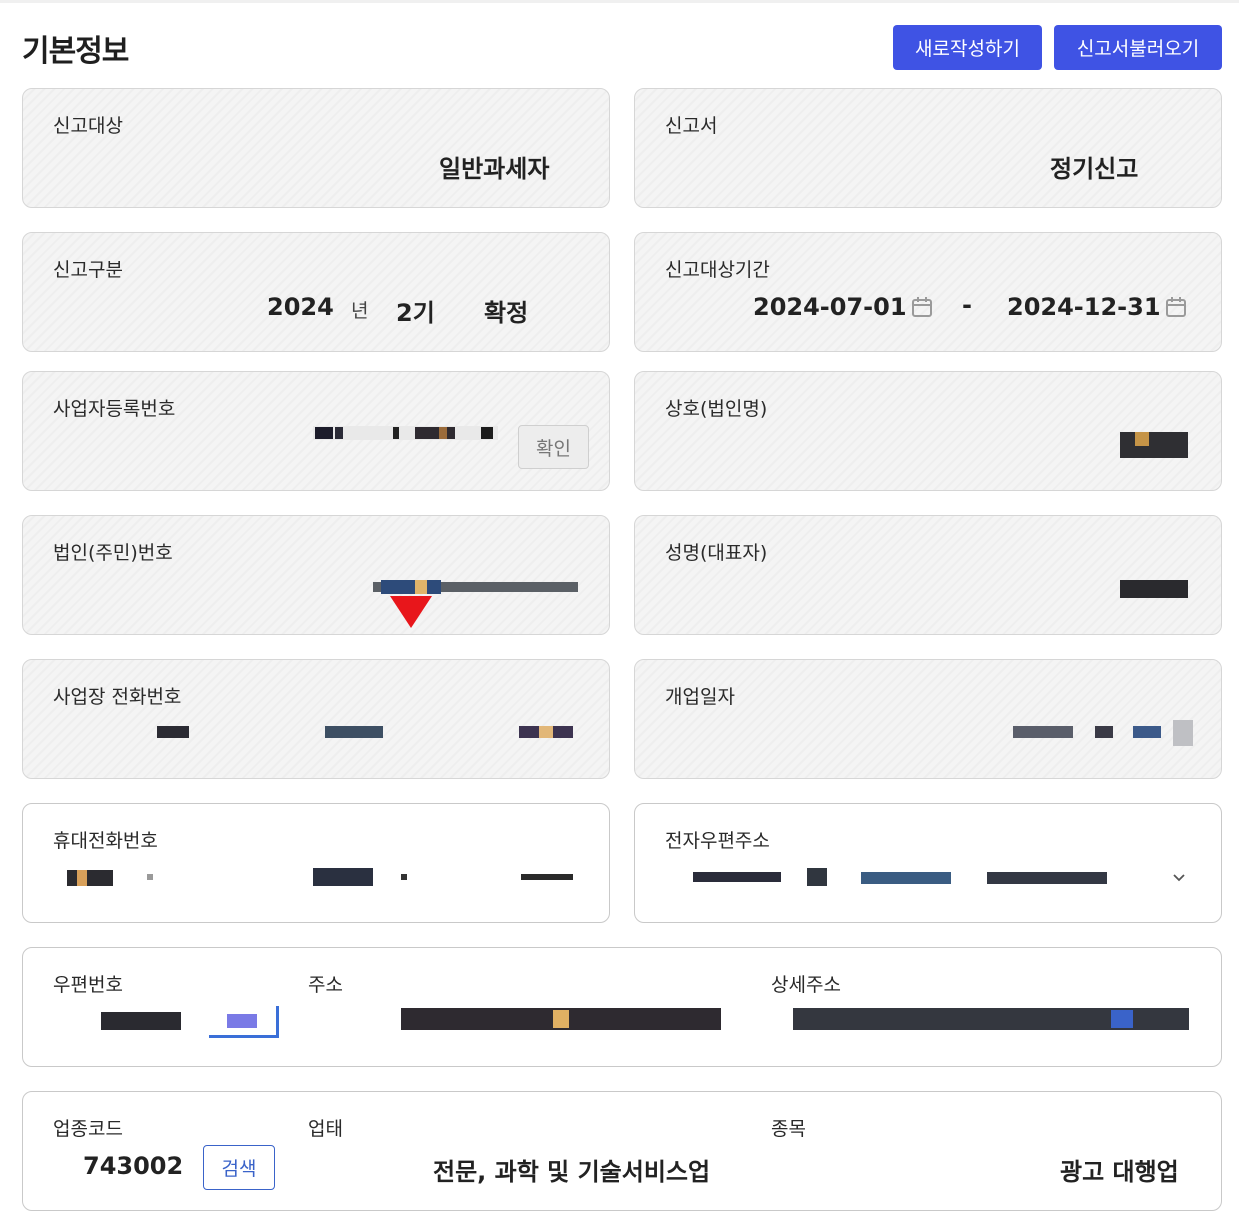  I want to click on industry-code-value: 743002, so click(133, 1166).